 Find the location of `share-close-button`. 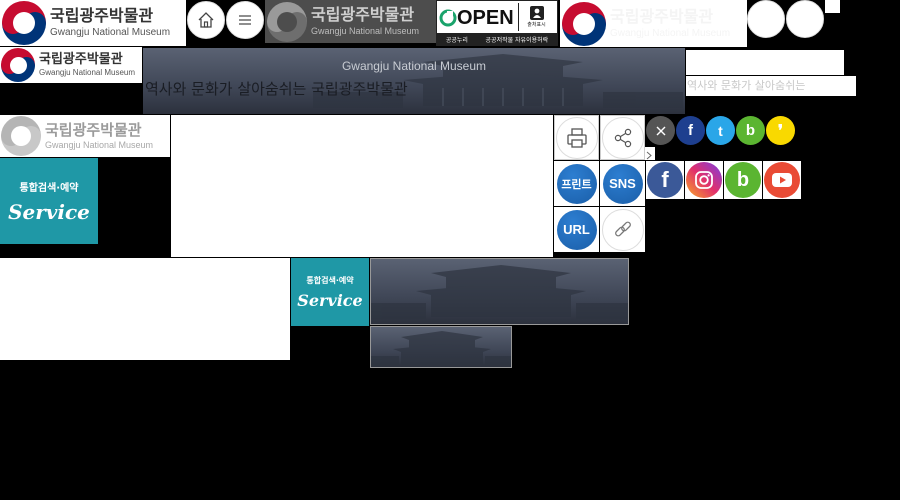

share-close-button is located at coordinates (660, 130).